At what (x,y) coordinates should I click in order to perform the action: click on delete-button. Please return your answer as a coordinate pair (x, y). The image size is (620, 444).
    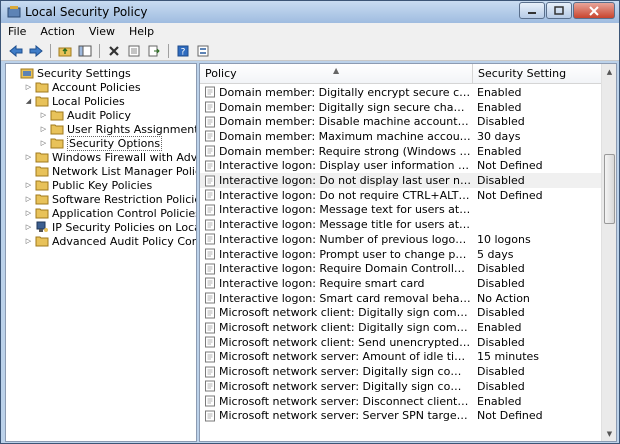
    Looking at the image, I should click on (114, 50).